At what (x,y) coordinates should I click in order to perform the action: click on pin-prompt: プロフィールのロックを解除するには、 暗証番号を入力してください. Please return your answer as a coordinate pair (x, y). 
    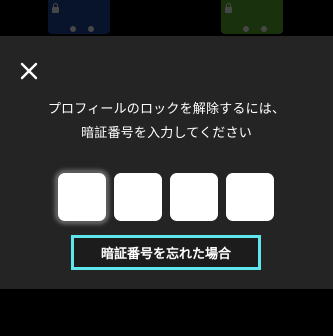
    Looking at the image, I should click on (166, 122).